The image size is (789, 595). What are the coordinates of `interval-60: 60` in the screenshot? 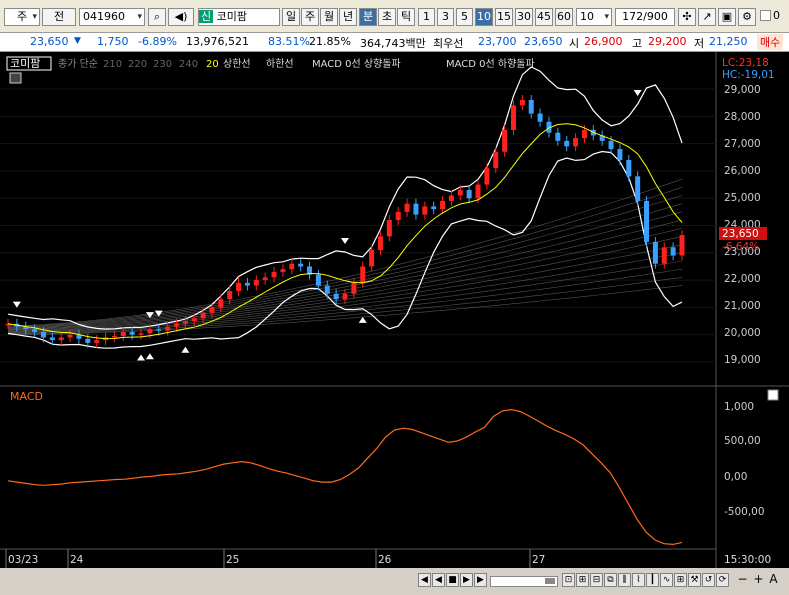 It's located at (564, 17).